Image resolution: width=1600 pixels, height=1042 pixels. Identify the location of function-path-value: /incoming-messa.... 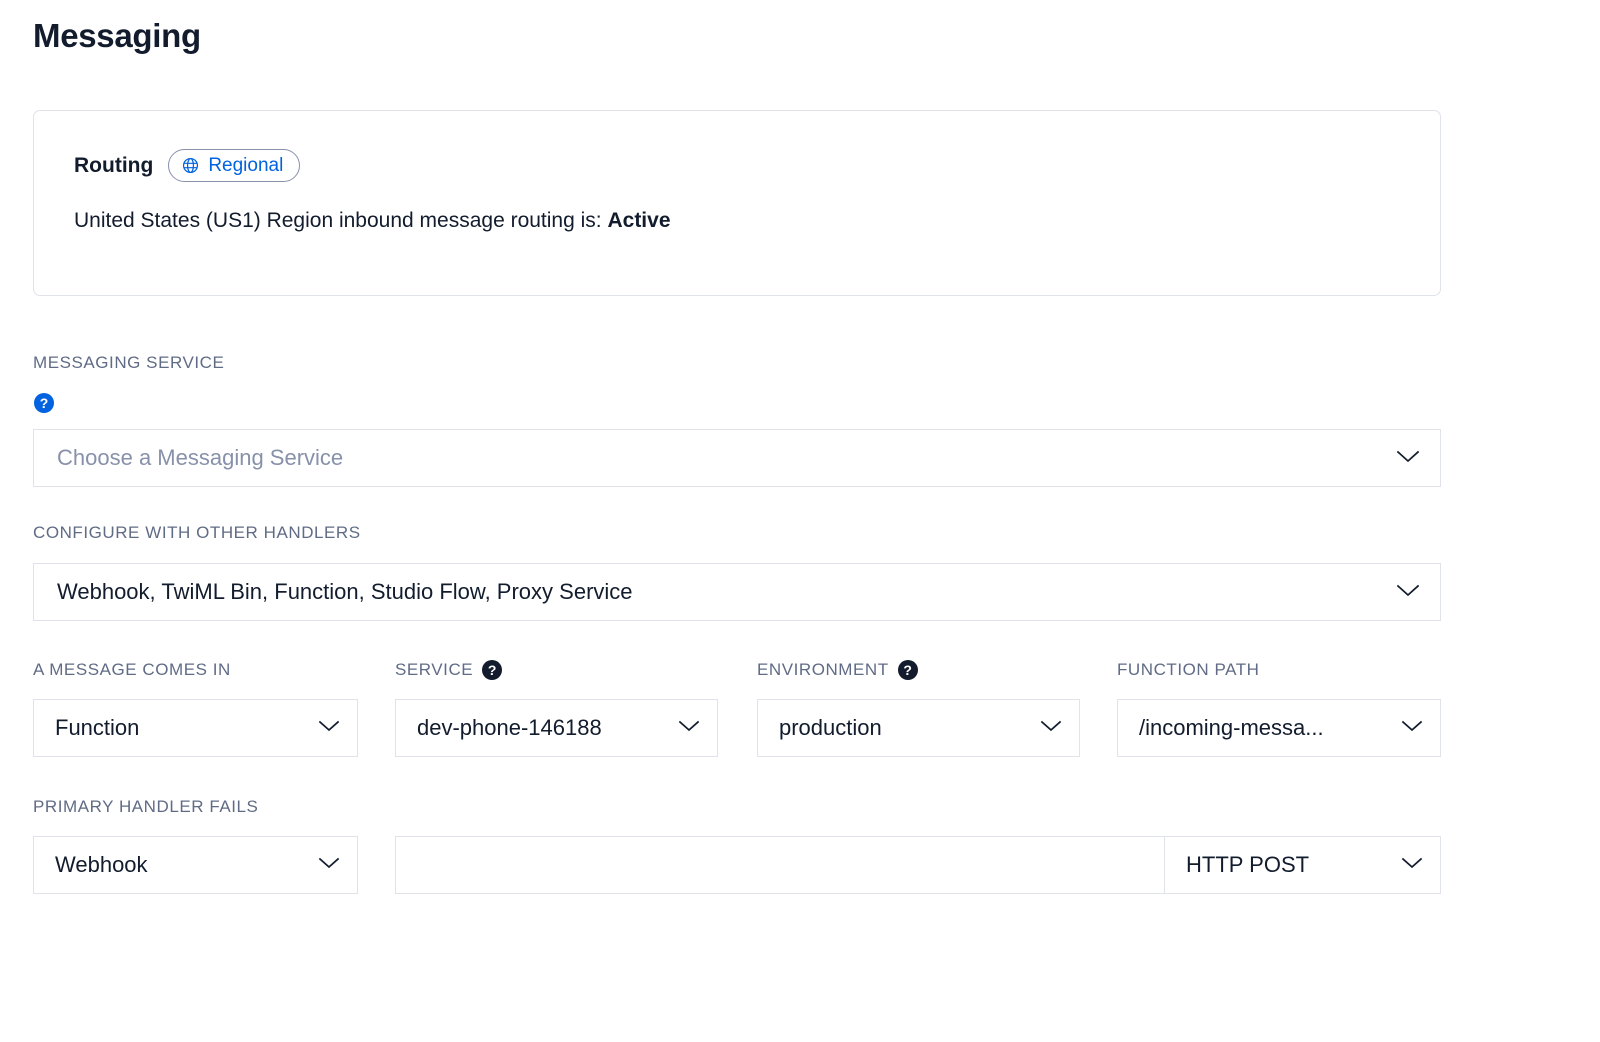
(1231, 727).